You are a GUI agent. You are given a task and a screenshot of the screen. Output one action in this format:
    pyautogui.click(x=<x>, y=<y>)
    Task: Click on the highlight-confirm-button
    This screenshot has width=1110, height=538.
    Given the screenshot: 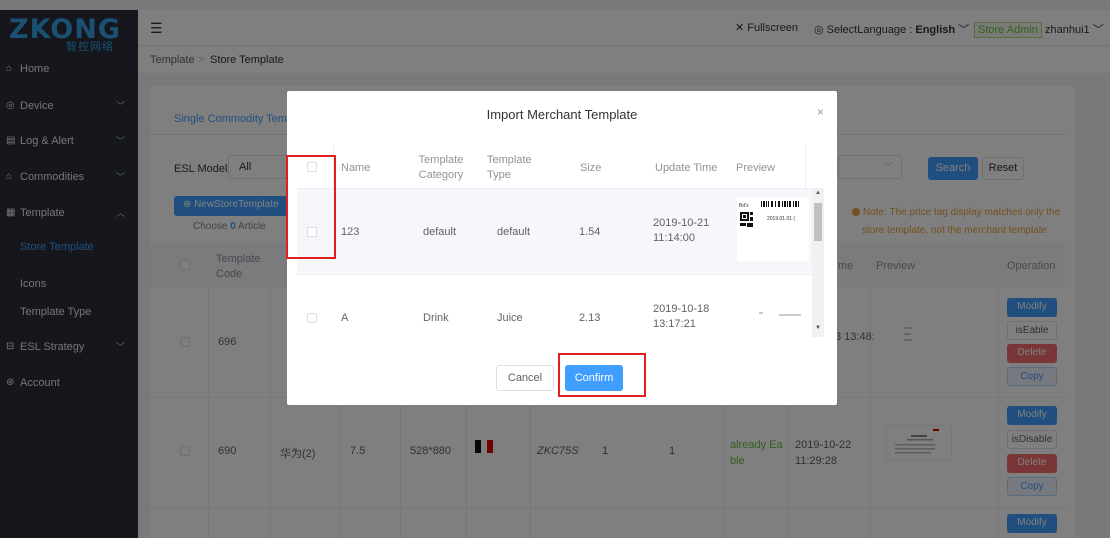 What is the action you would take?
    pyautogui.click(x=602, y=375)
    